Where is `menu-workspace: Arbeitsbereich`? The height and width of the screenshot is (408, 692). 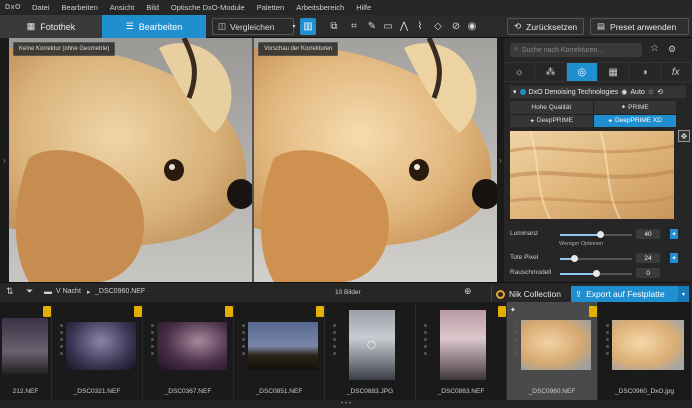
menu-workspace: Arbeitsbereich is located at coordinates (320, 7).